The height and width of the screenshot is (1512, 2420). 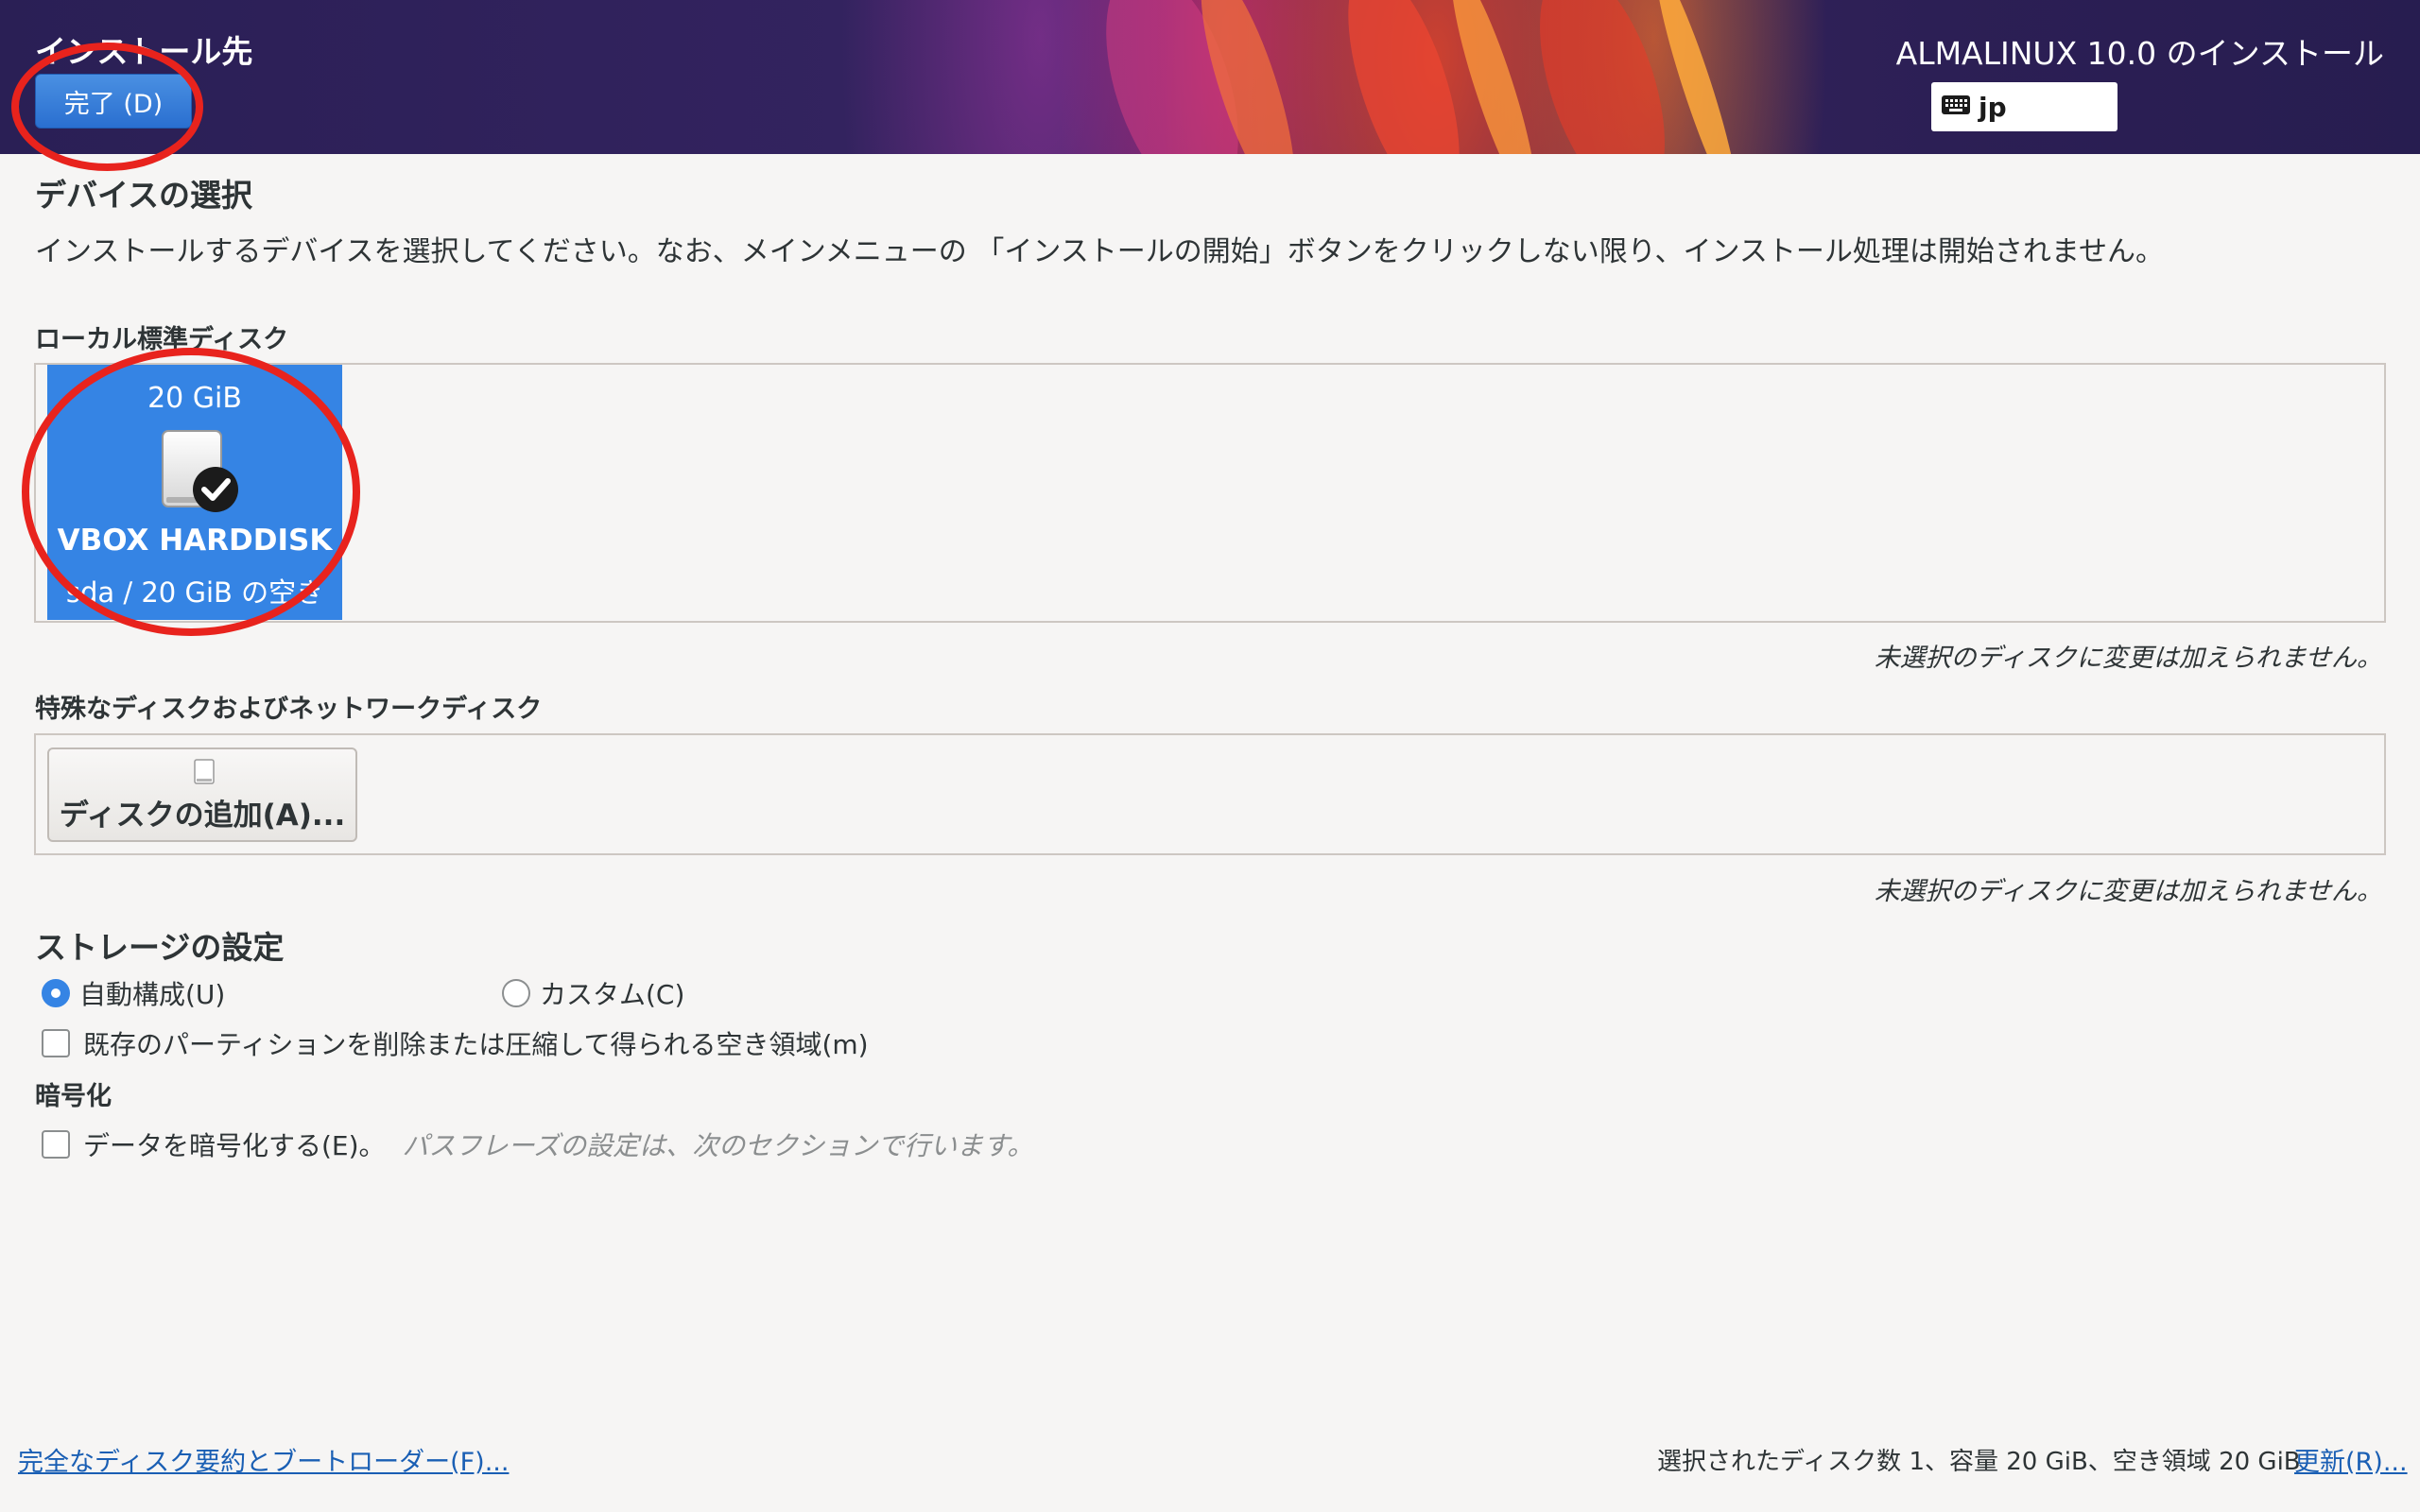 What do you see at coordinates (160, 947) in the screenshot?
I see `storage-config-heading: ストレージの設定` at bounding box center [160, 947].